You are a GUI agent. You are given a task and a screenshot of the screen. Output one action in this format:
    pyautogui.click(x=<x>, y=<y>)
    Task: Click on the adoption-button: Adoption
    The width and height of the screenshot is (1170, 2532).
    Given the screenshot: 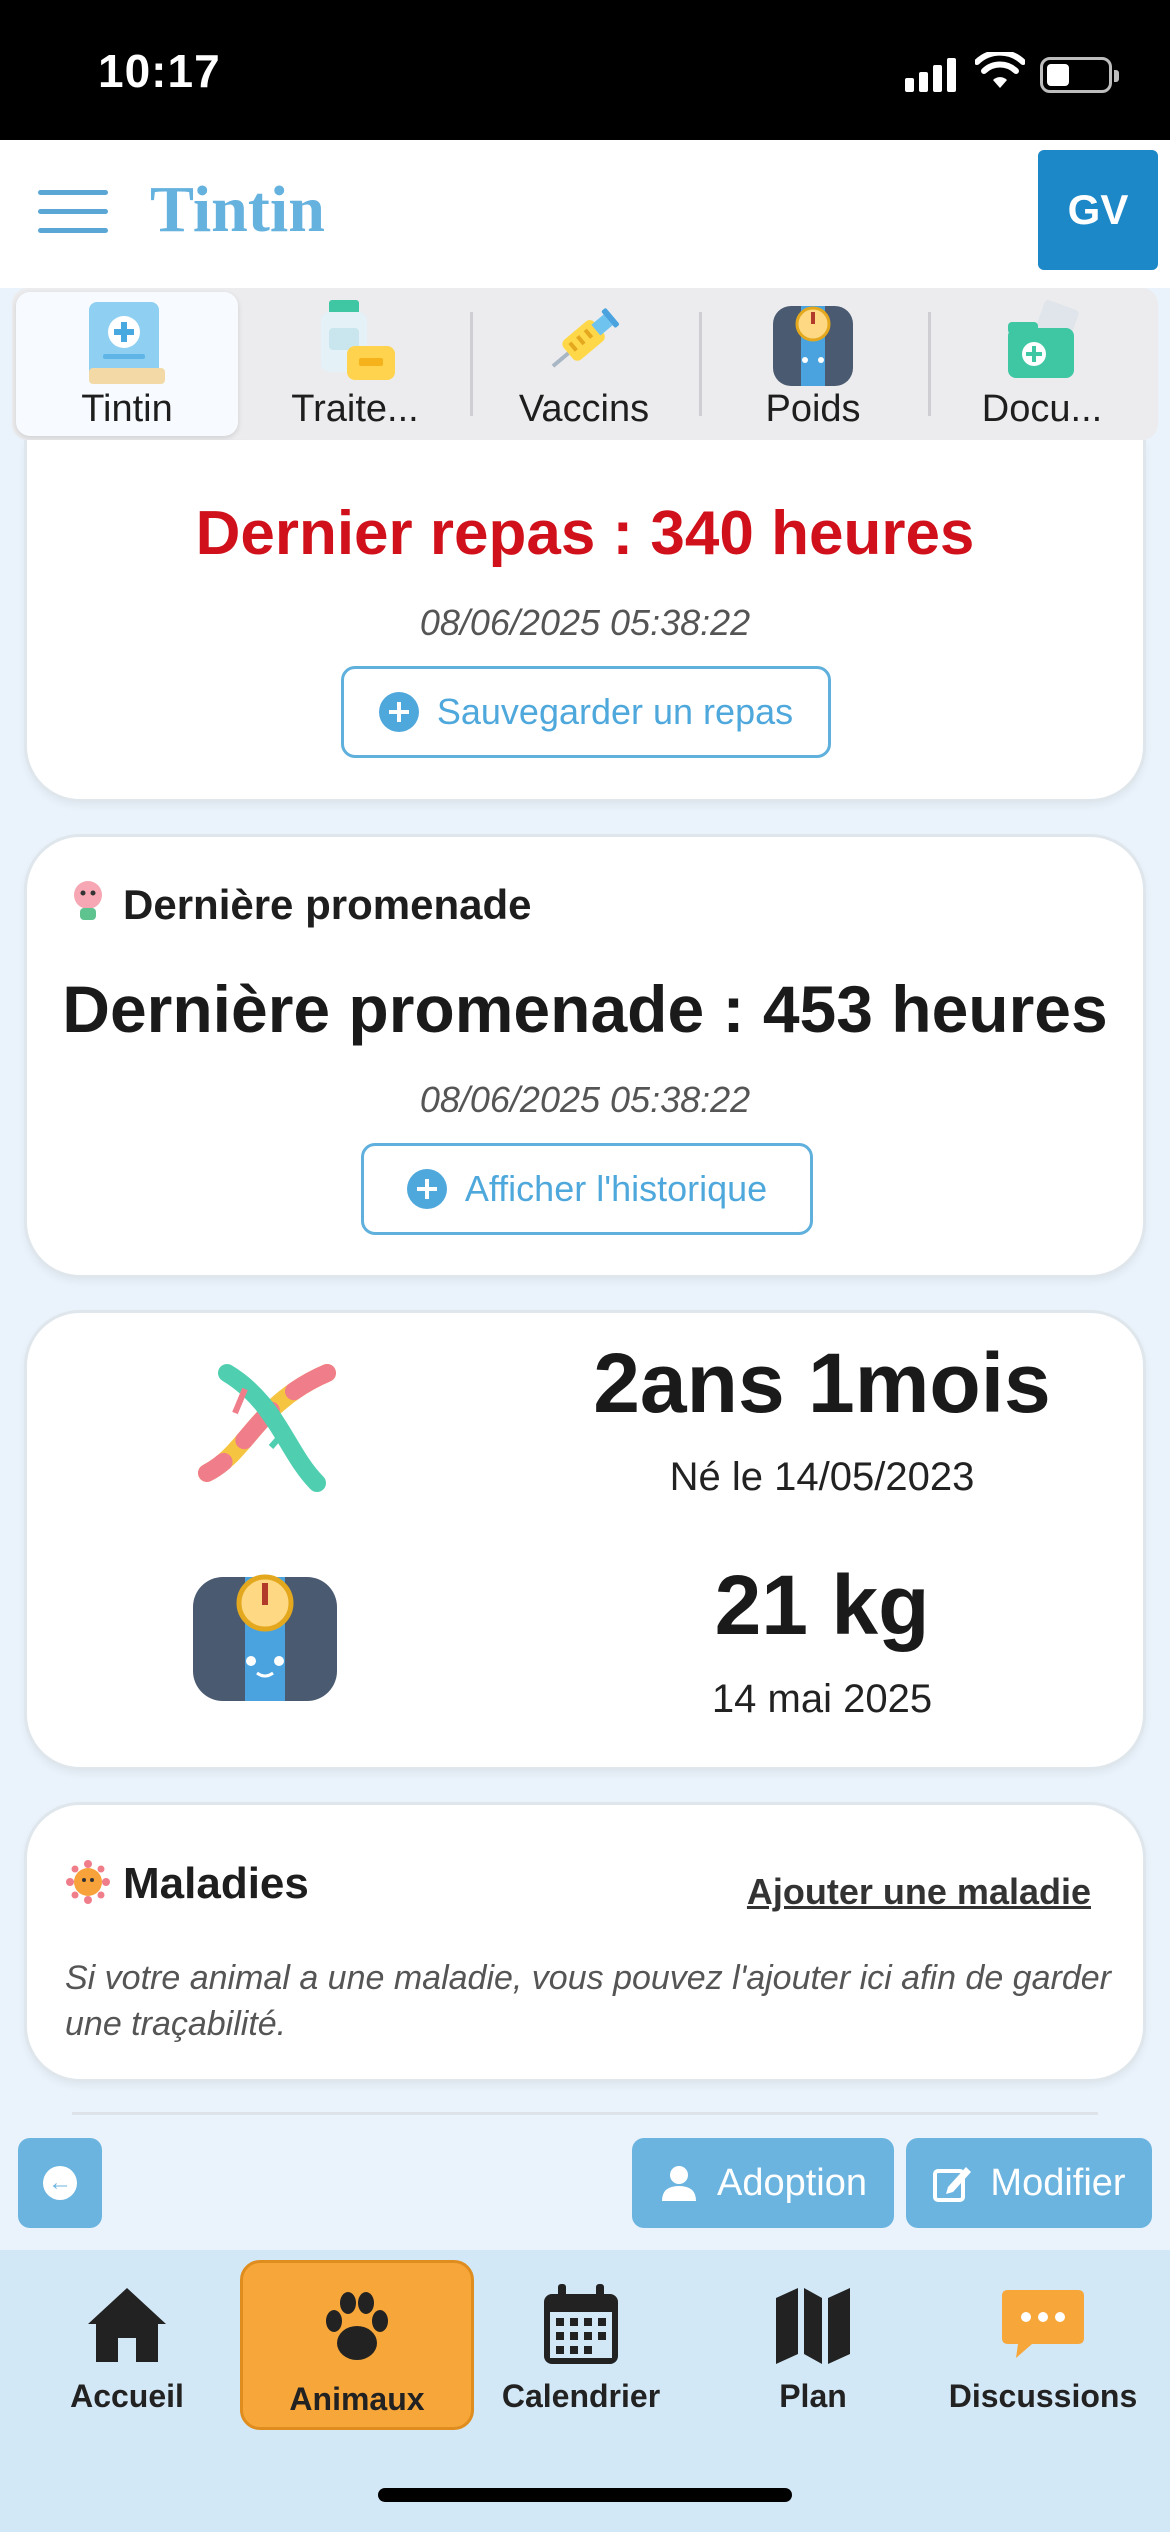 What is the action you would take?
    pyautogui.click(x=763, y=2183)
    